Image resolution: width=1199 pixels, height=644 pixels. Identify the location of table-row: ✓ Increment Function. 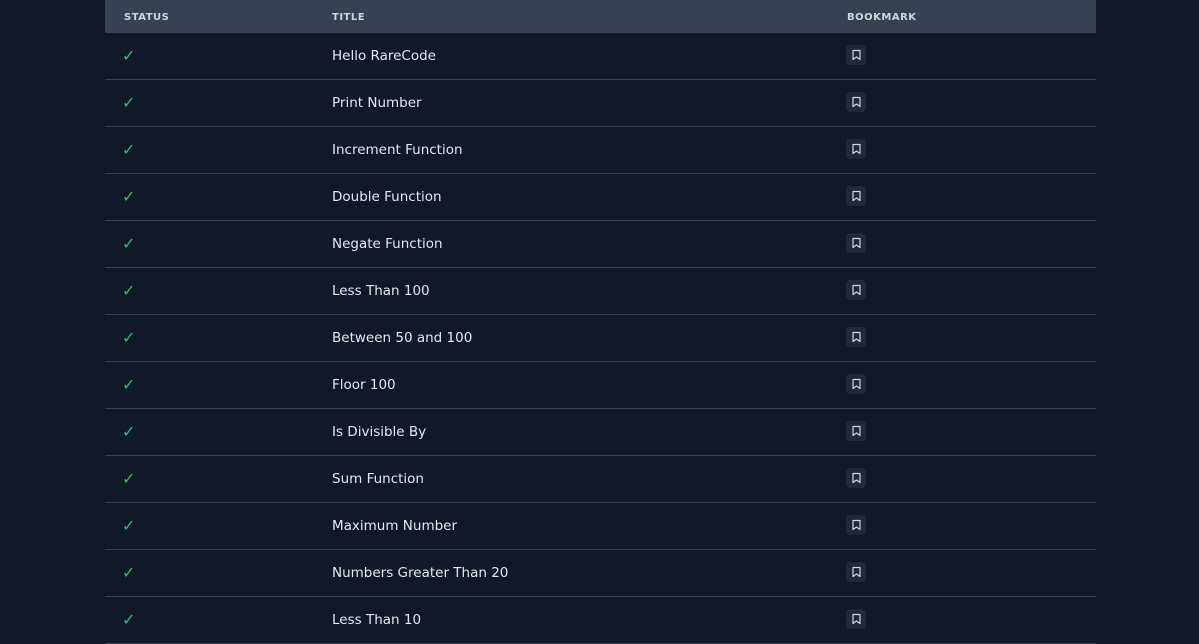
(600, 150).